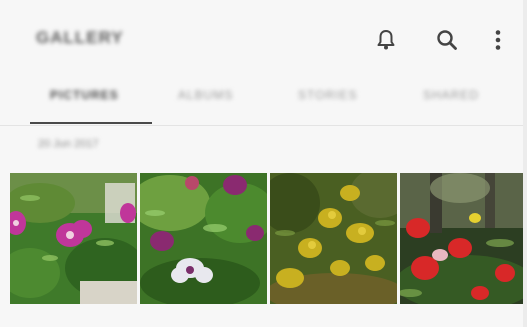 The height and width of the screenshot is (327, 527). I want to click on tab-bar: PICTURES ALBUMS STORIES SHARED, so click(263, 102).